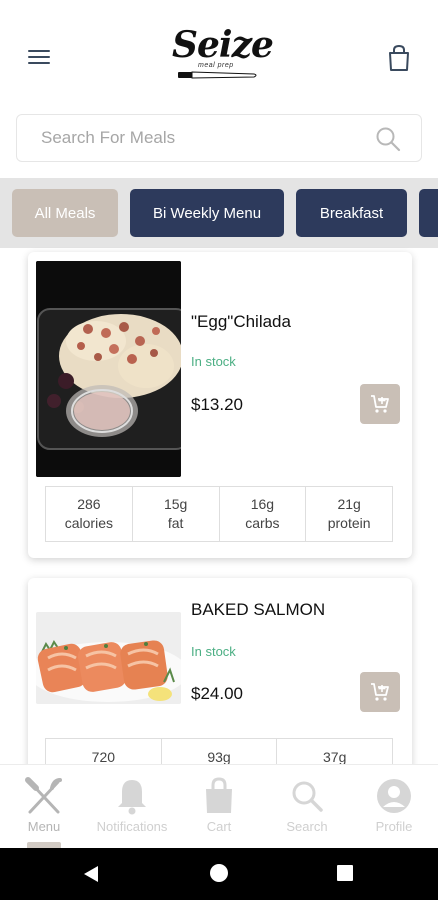 The width and height of the screenshot is (438, 900). What do you see at coordinates (104, 753) in the screenshot?
I see `nutrition-calories: 720` at bounding box center [104, 753].